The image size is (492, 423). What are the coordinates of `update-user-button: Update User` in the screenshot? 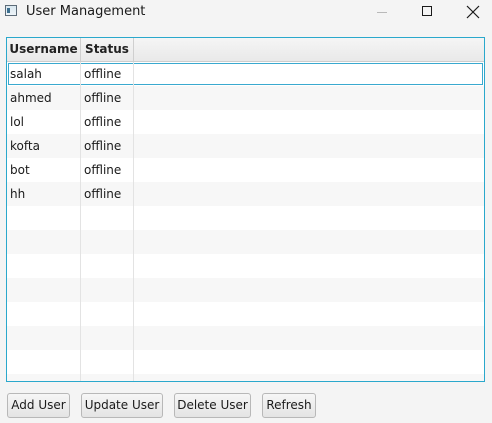 It's located at (122, 405).